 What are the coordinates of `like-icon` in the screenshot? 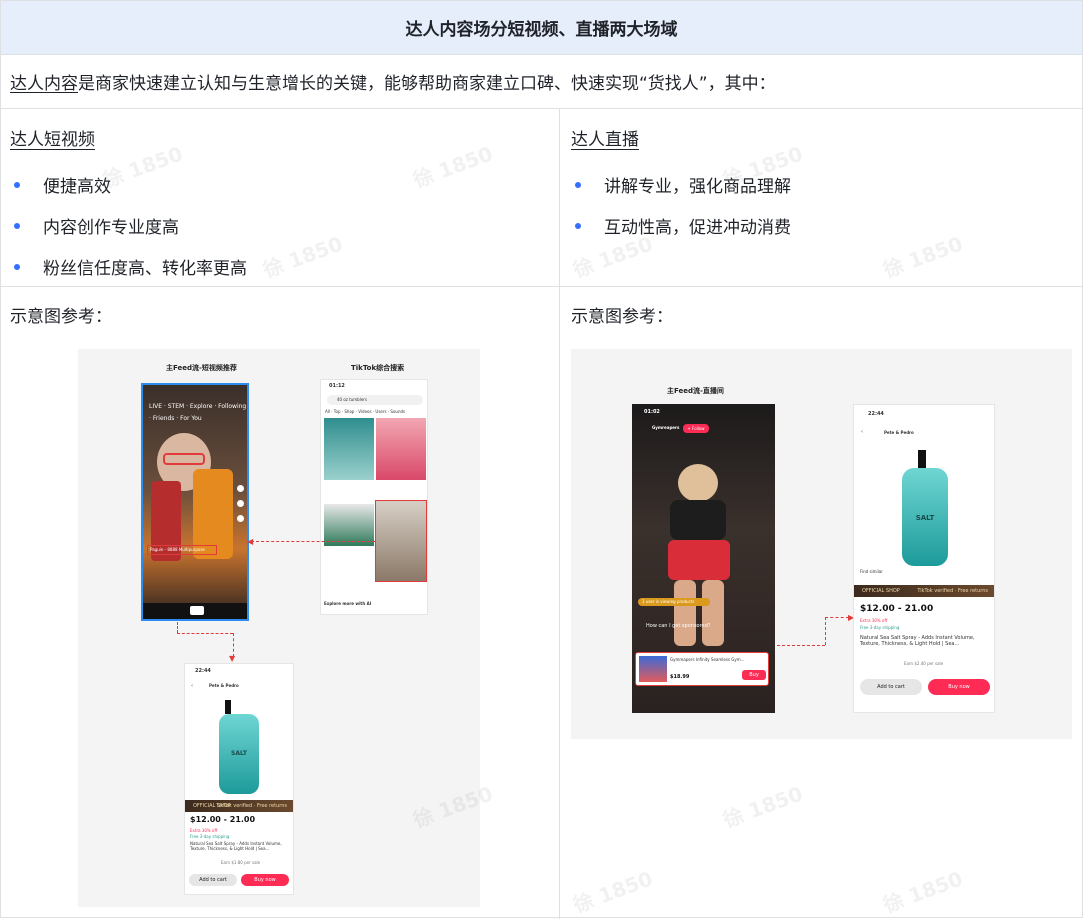 It's located at (240, 488).